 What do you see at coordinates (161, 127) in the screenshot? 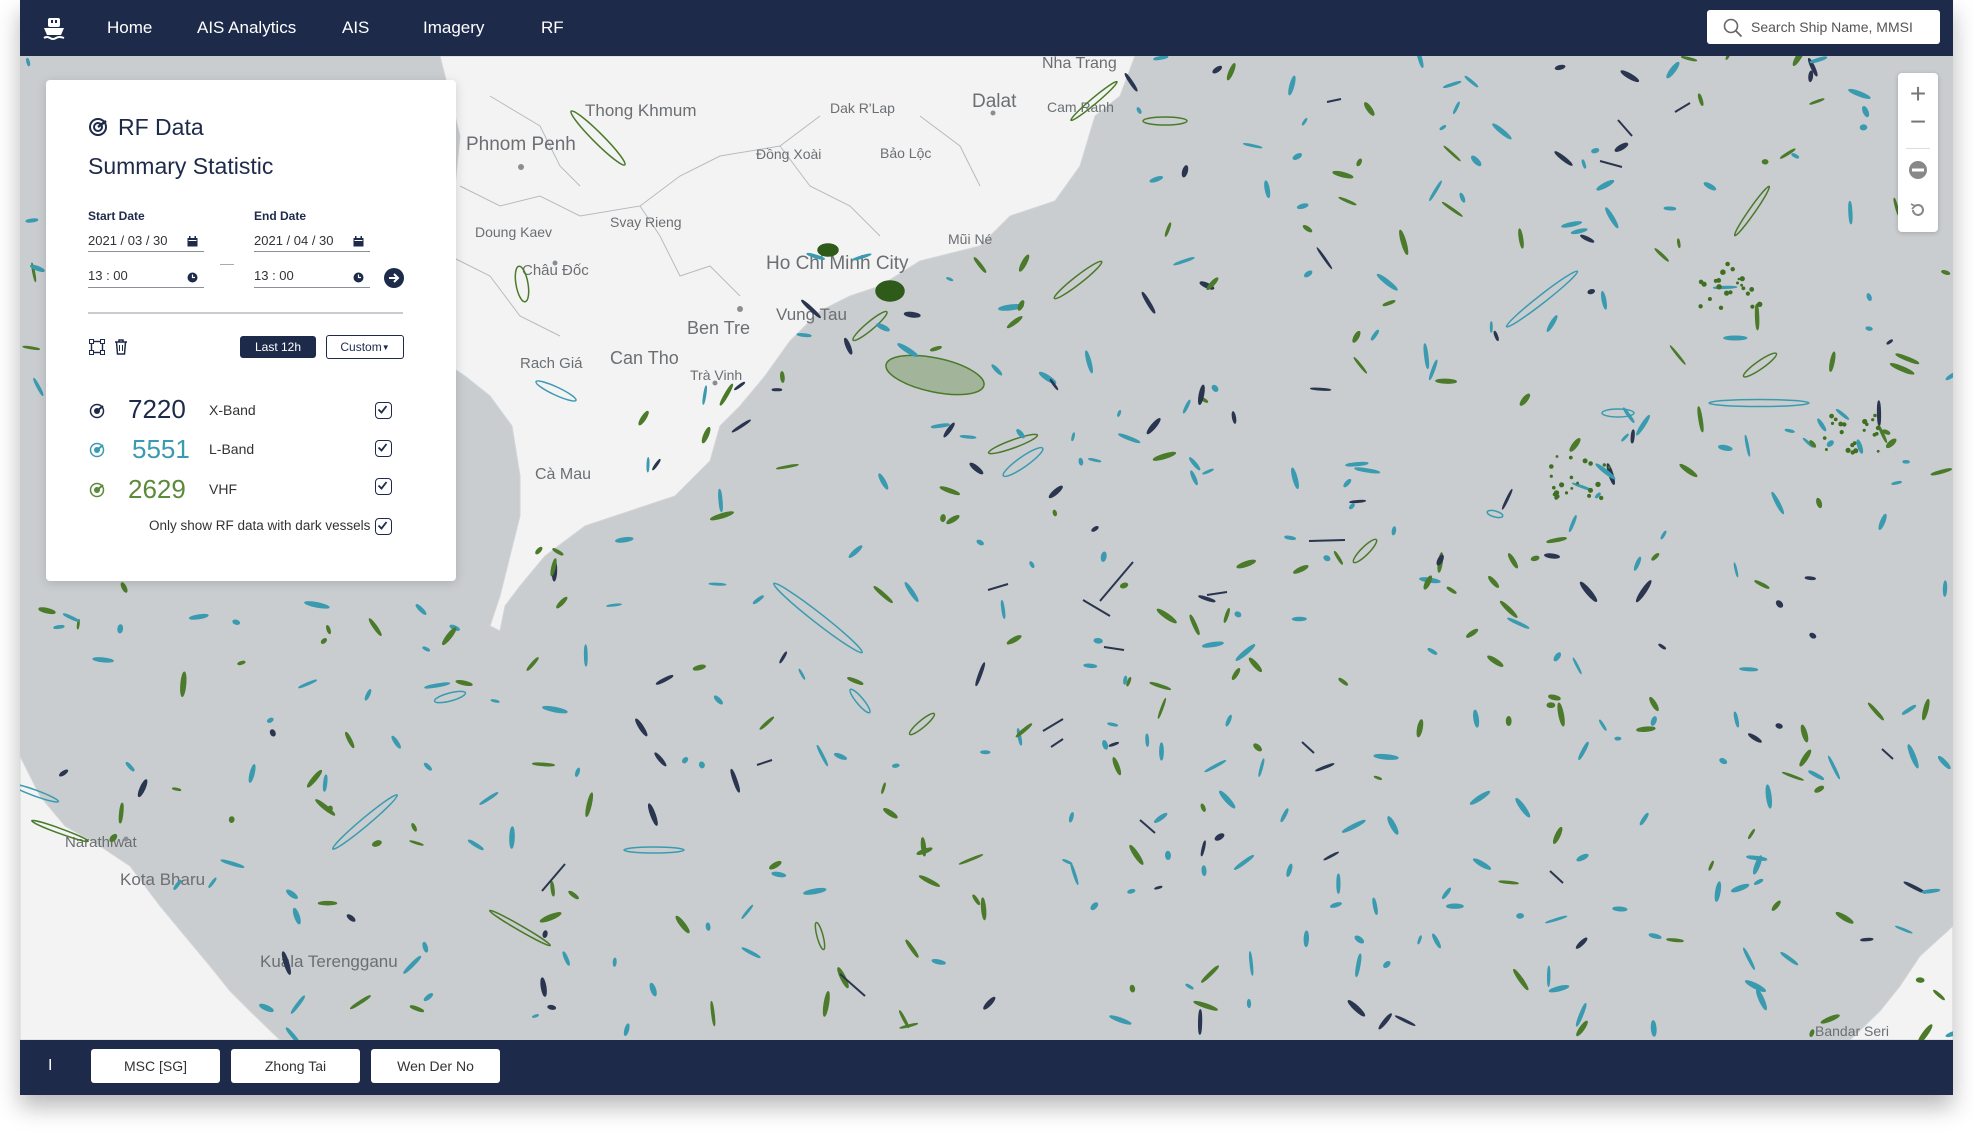
I see `panel-title: RF Data` at bounding box center [161, 127].